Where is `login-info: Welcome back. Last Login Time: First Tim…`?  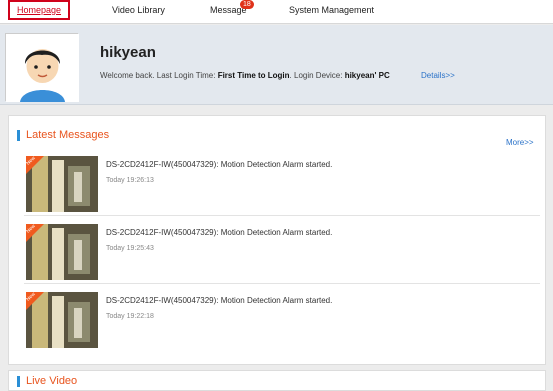 login-info: Welcome back. Last Login Time: First Tim… is located at coordinates (245, 75).